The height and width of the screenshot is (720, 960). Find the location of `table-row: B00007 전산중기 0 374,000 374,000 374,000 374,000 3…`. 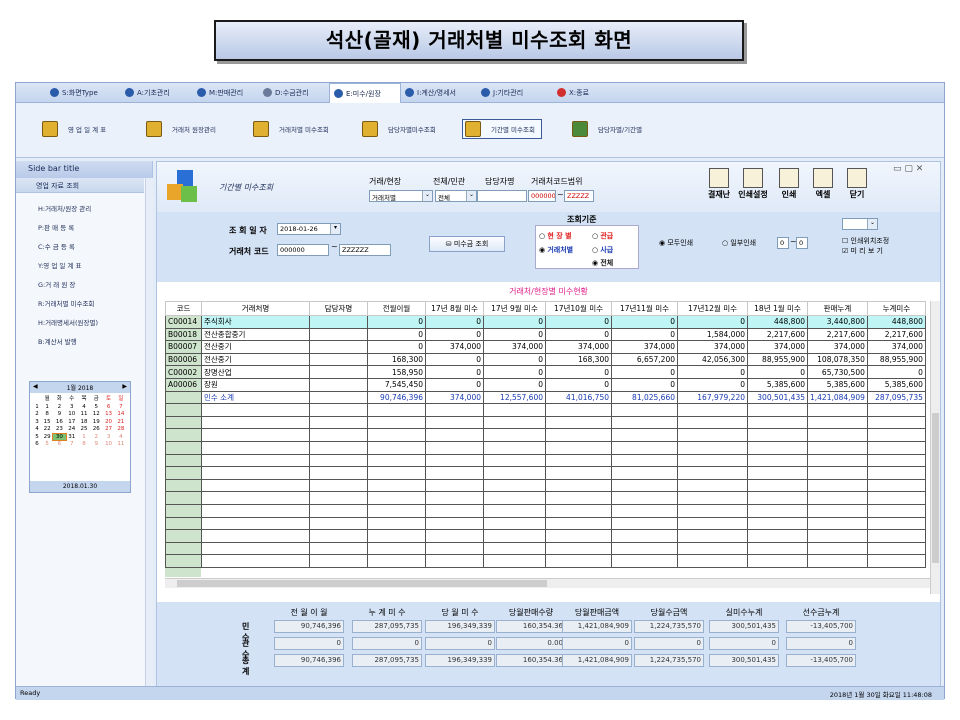

table-row: B00007 전산중기 0 374,000 374,000 374,000 374,000 3… is located at coordinates (545, 347).